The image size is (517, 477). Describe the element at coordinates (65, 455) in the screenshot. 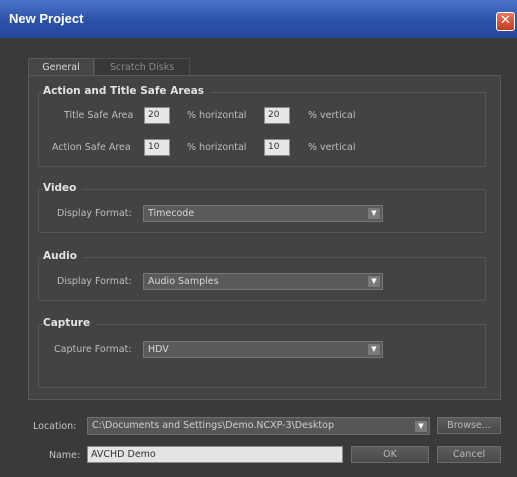

I see `name-label: Name:` at that location.